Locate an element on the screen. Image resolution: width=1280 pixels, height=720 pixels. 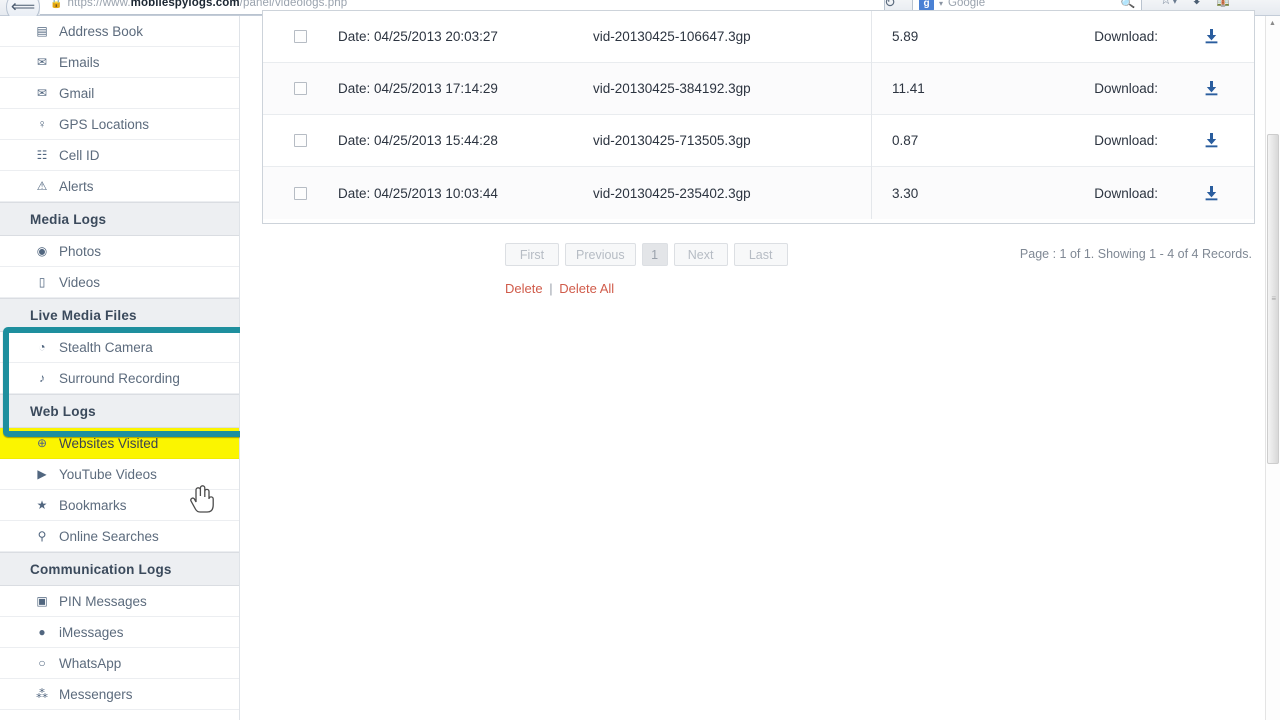
sidebar-item-gps-locations: ♀ GPS Locations is located at coordinates (119, 124).